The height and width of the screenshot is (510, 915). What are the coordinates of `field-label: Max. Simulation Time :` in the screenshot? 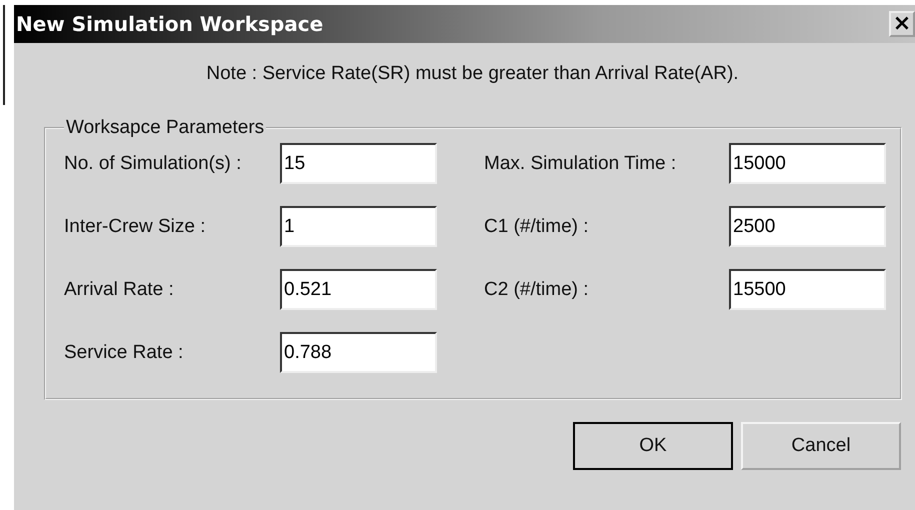 It's located at (581, 163).